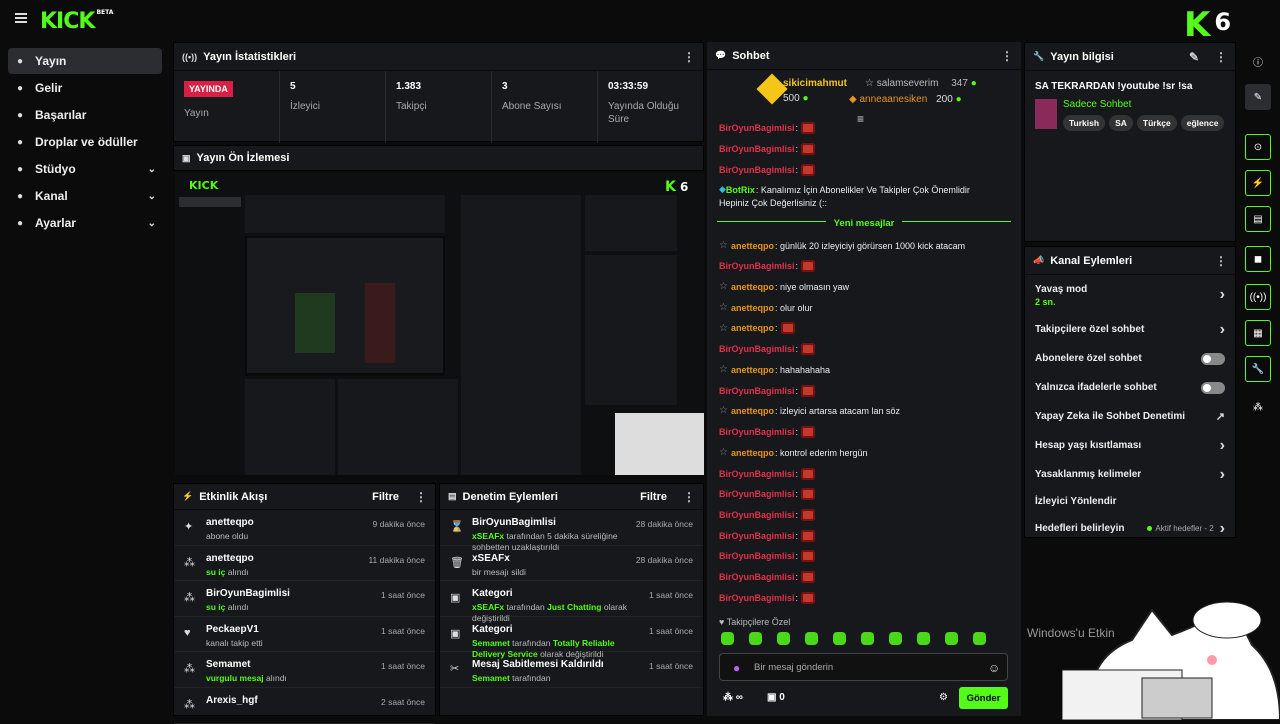  What do you see at coordinates (85, 223) in the screenshot?
I see `sidebar-item-6: ● Ayarlar ⌄` at bounding box center [85, 223].